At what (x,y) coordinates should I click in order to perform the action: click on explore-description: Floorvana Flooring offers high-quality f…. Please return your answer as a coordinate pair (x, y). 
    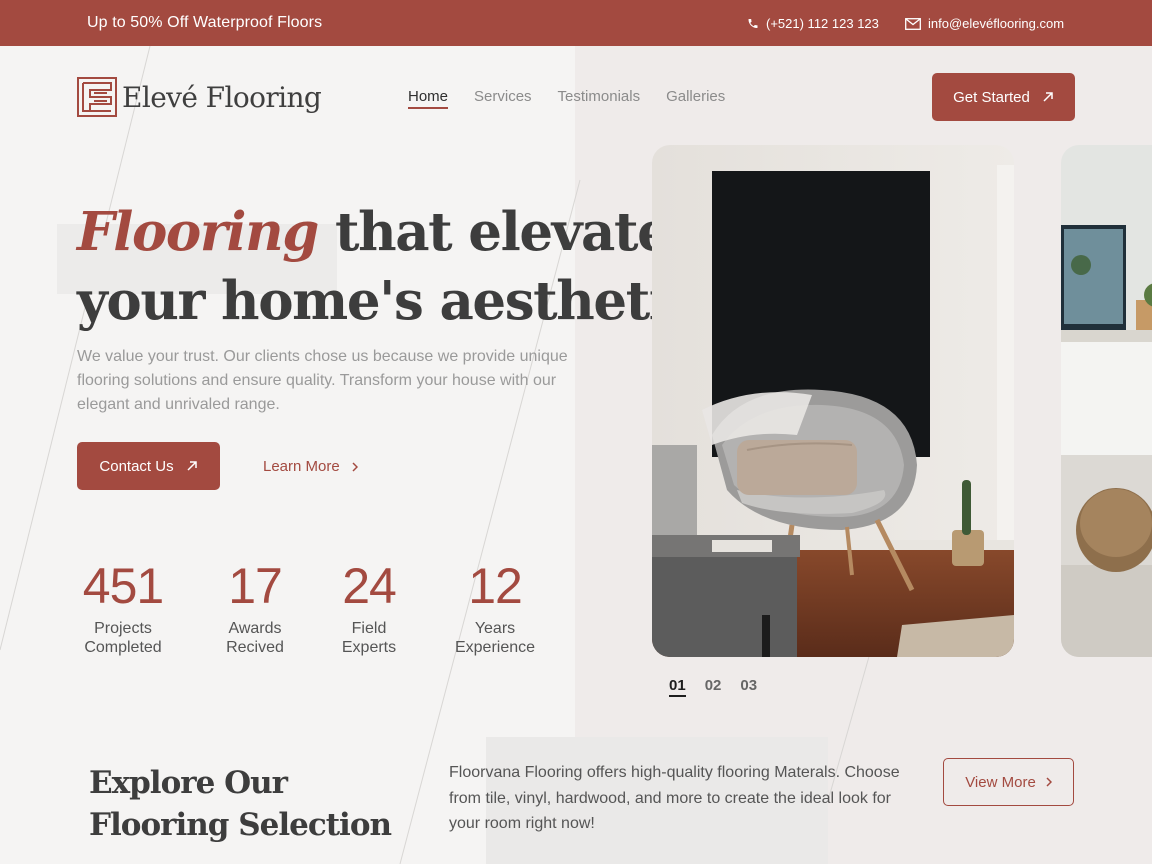
    Looking at the image, I should click on (674, 798).